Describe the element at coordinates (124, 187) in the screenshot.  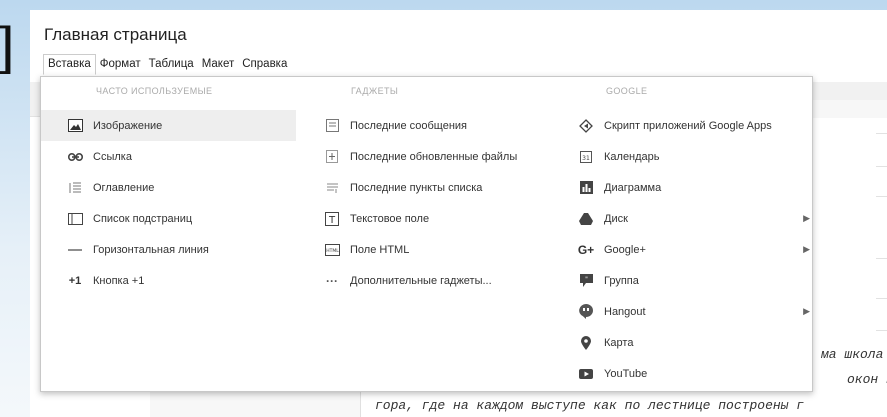
I see `menu-item-label: Оглавление` at that location.